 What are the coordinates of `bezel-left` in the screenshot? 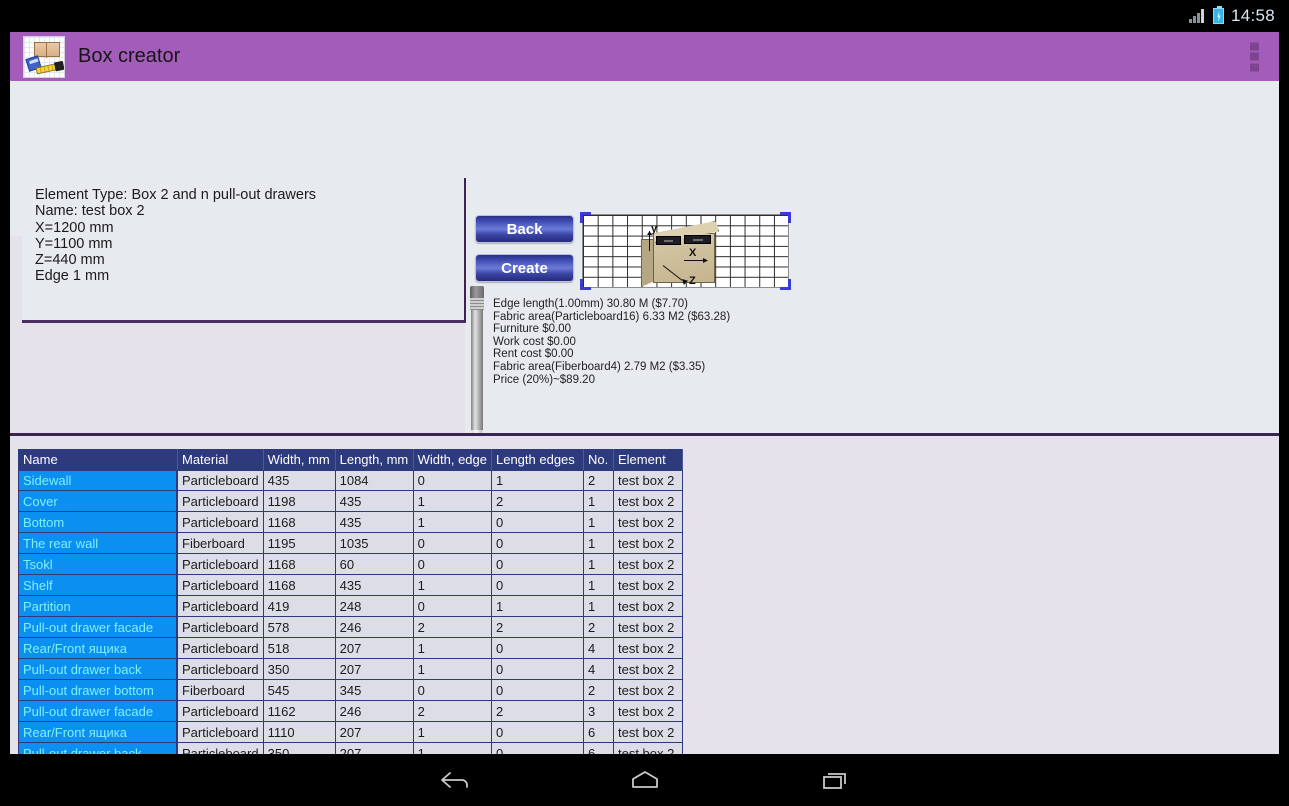 It's located at (5, 393).